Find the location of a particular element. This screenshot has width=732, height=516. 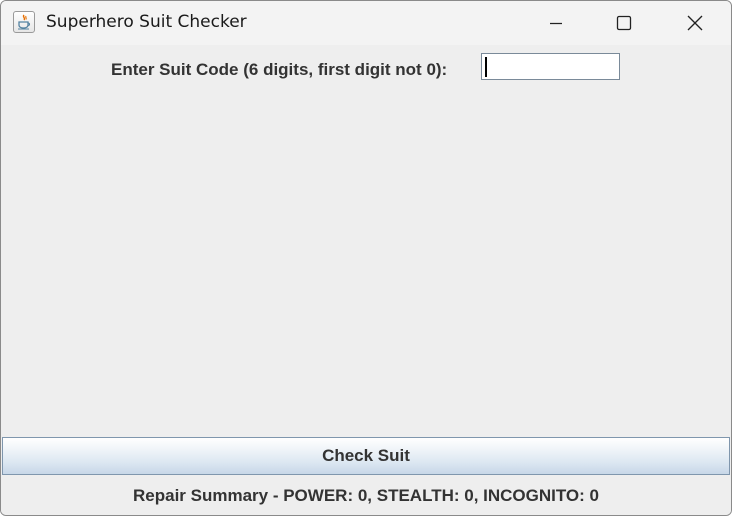

maximize-icon is located at coordinates (624, 23).